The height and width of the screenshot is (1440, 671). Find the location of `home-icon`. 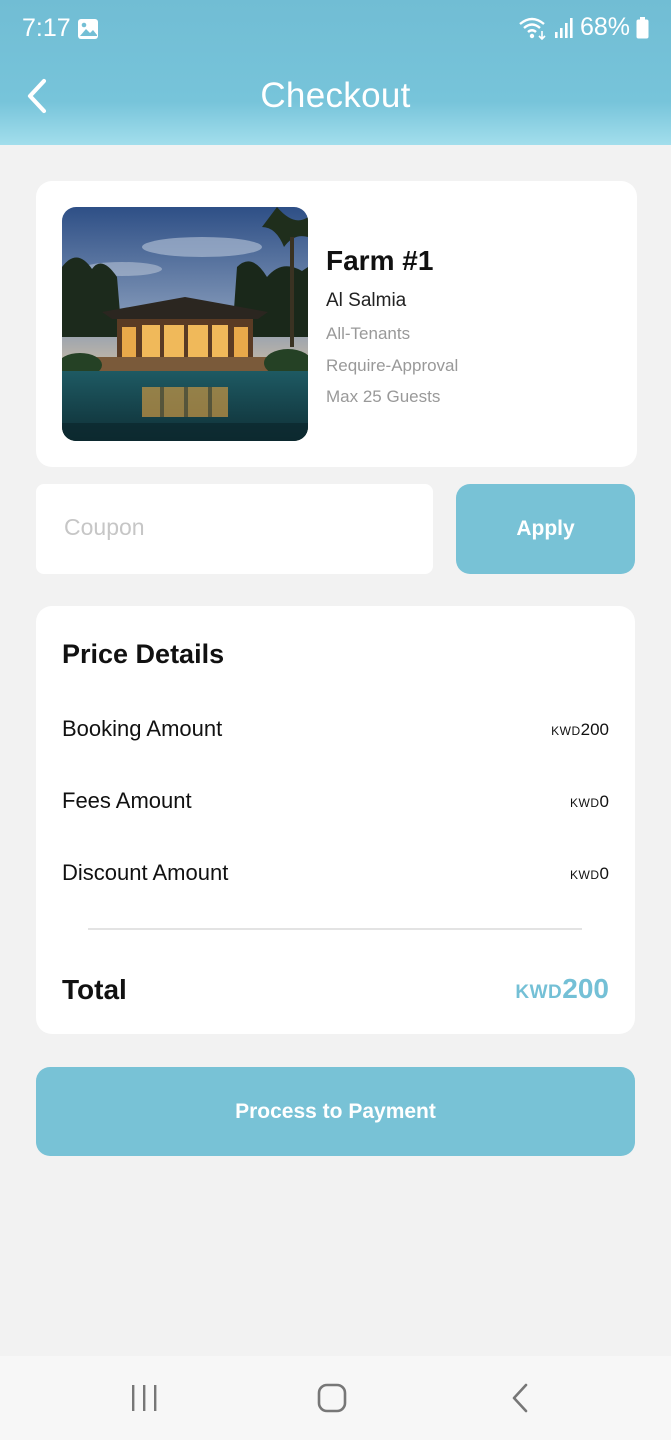

home-icon is located at coordinates (332, 1398).